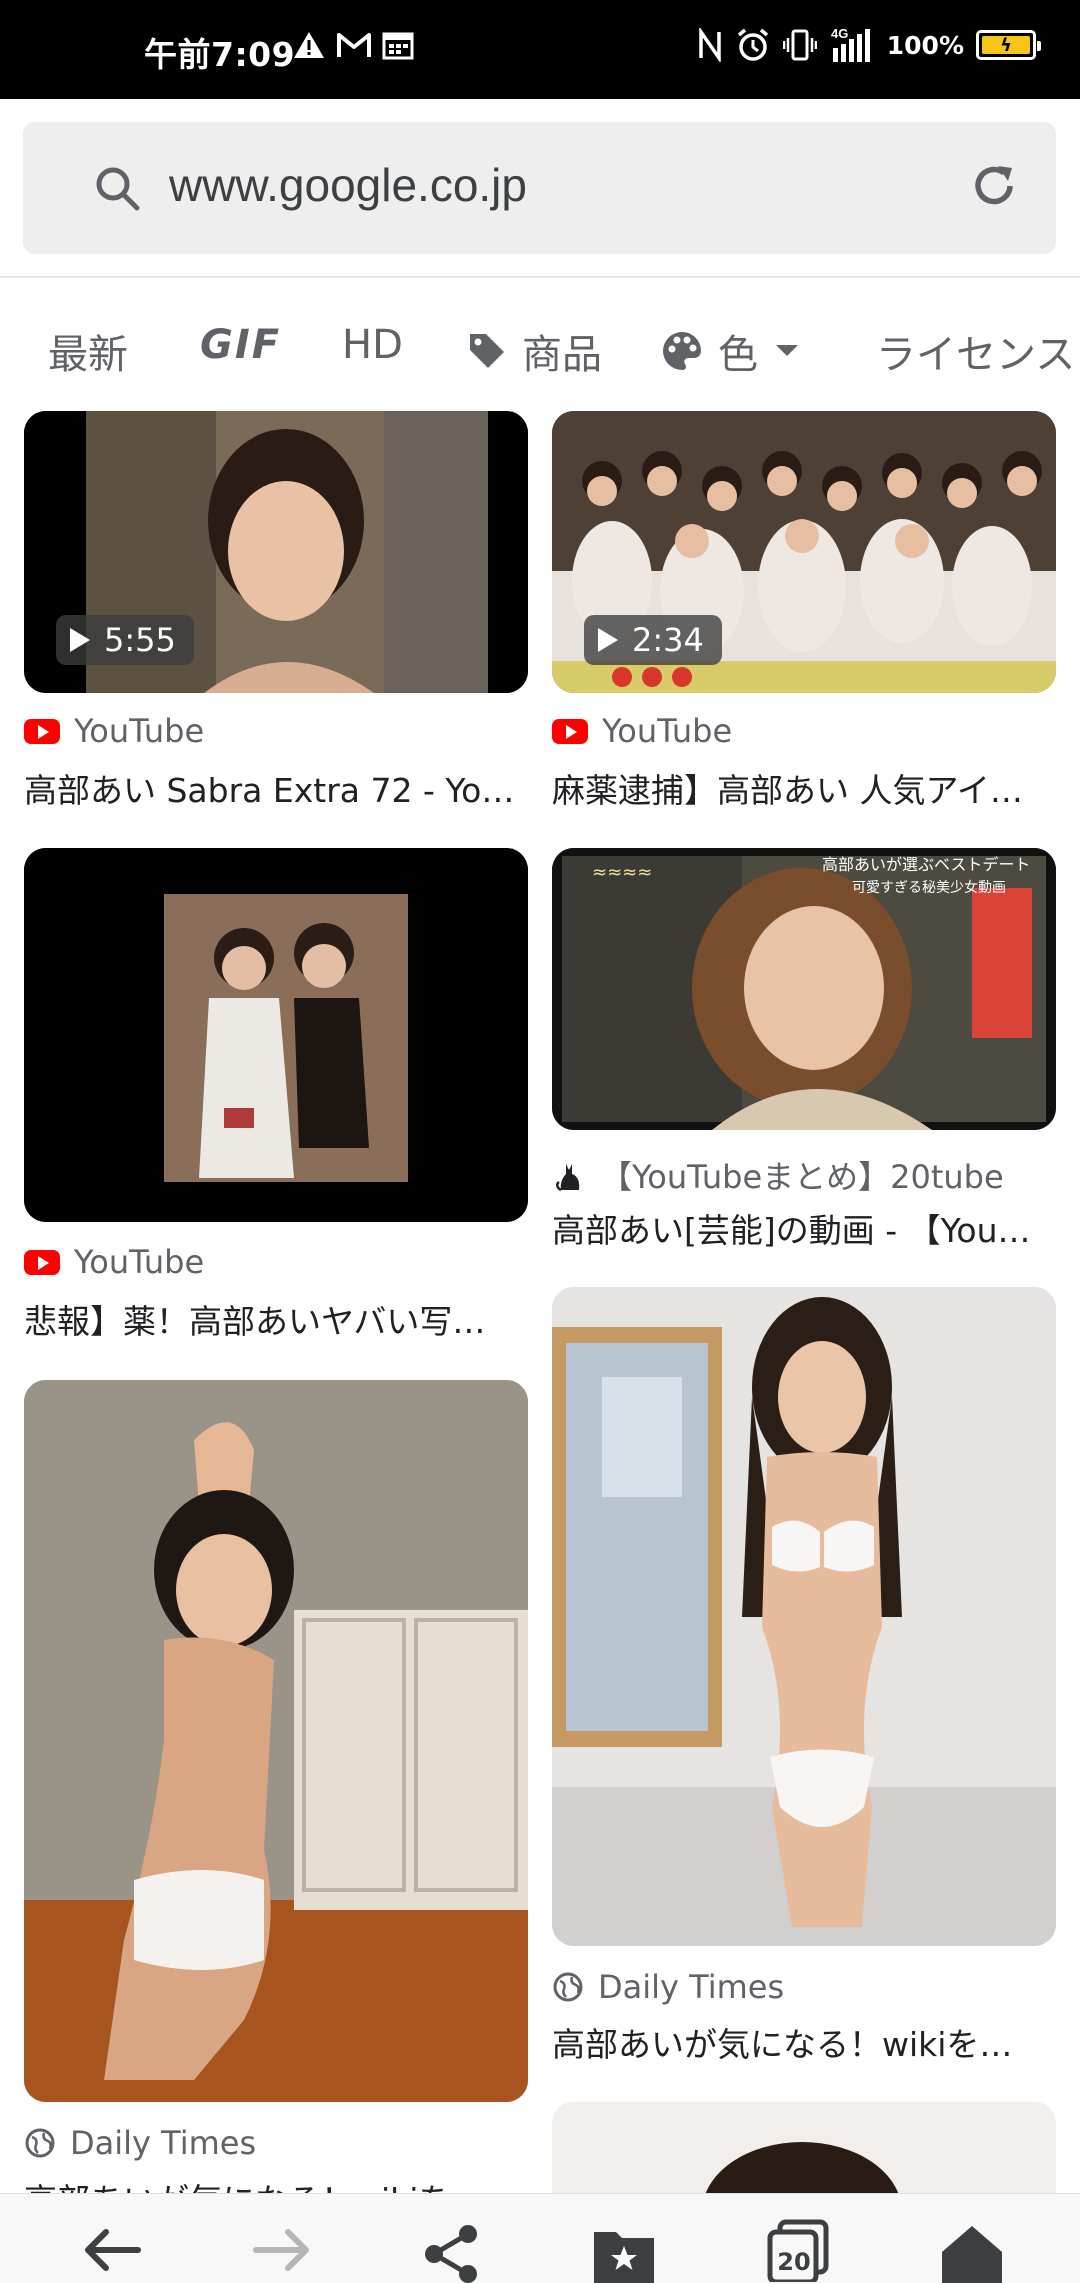 The width and height of the screenshot is (1080, 2283). What do you see at coordinates (794, 2262) in the screenshot?
I see `tab-count: 20` at bounding box center [794, 2262].